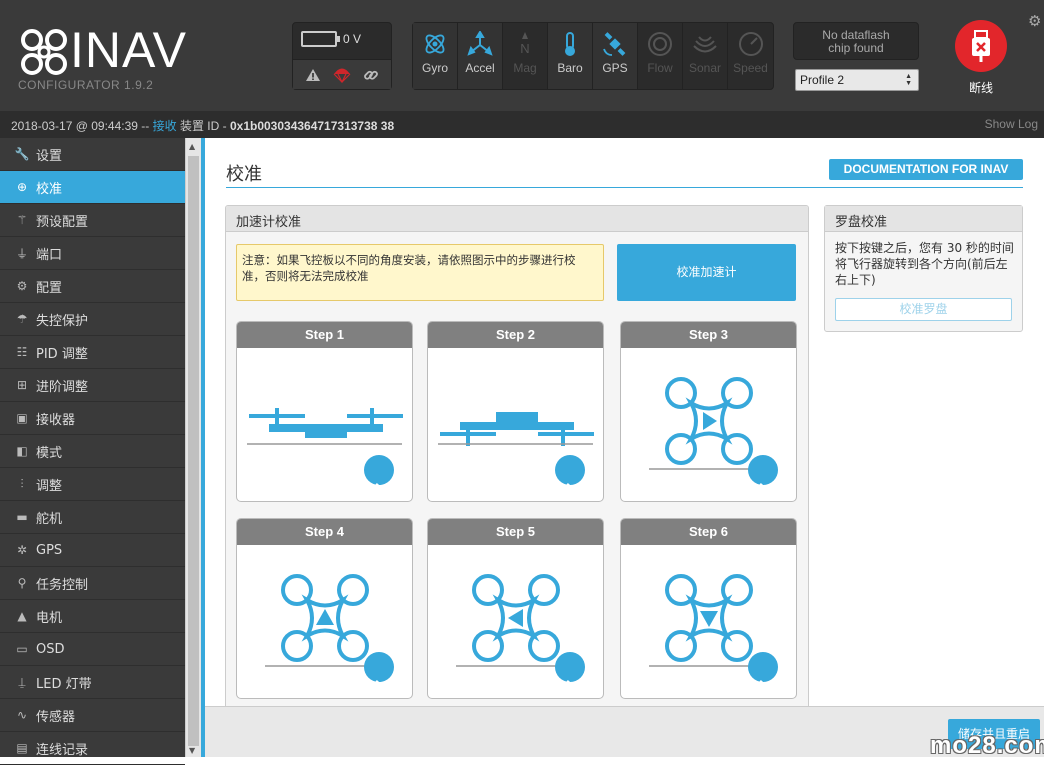  I want to click on sidebar-item-modes: ◧ 模式, so click(92, 451).